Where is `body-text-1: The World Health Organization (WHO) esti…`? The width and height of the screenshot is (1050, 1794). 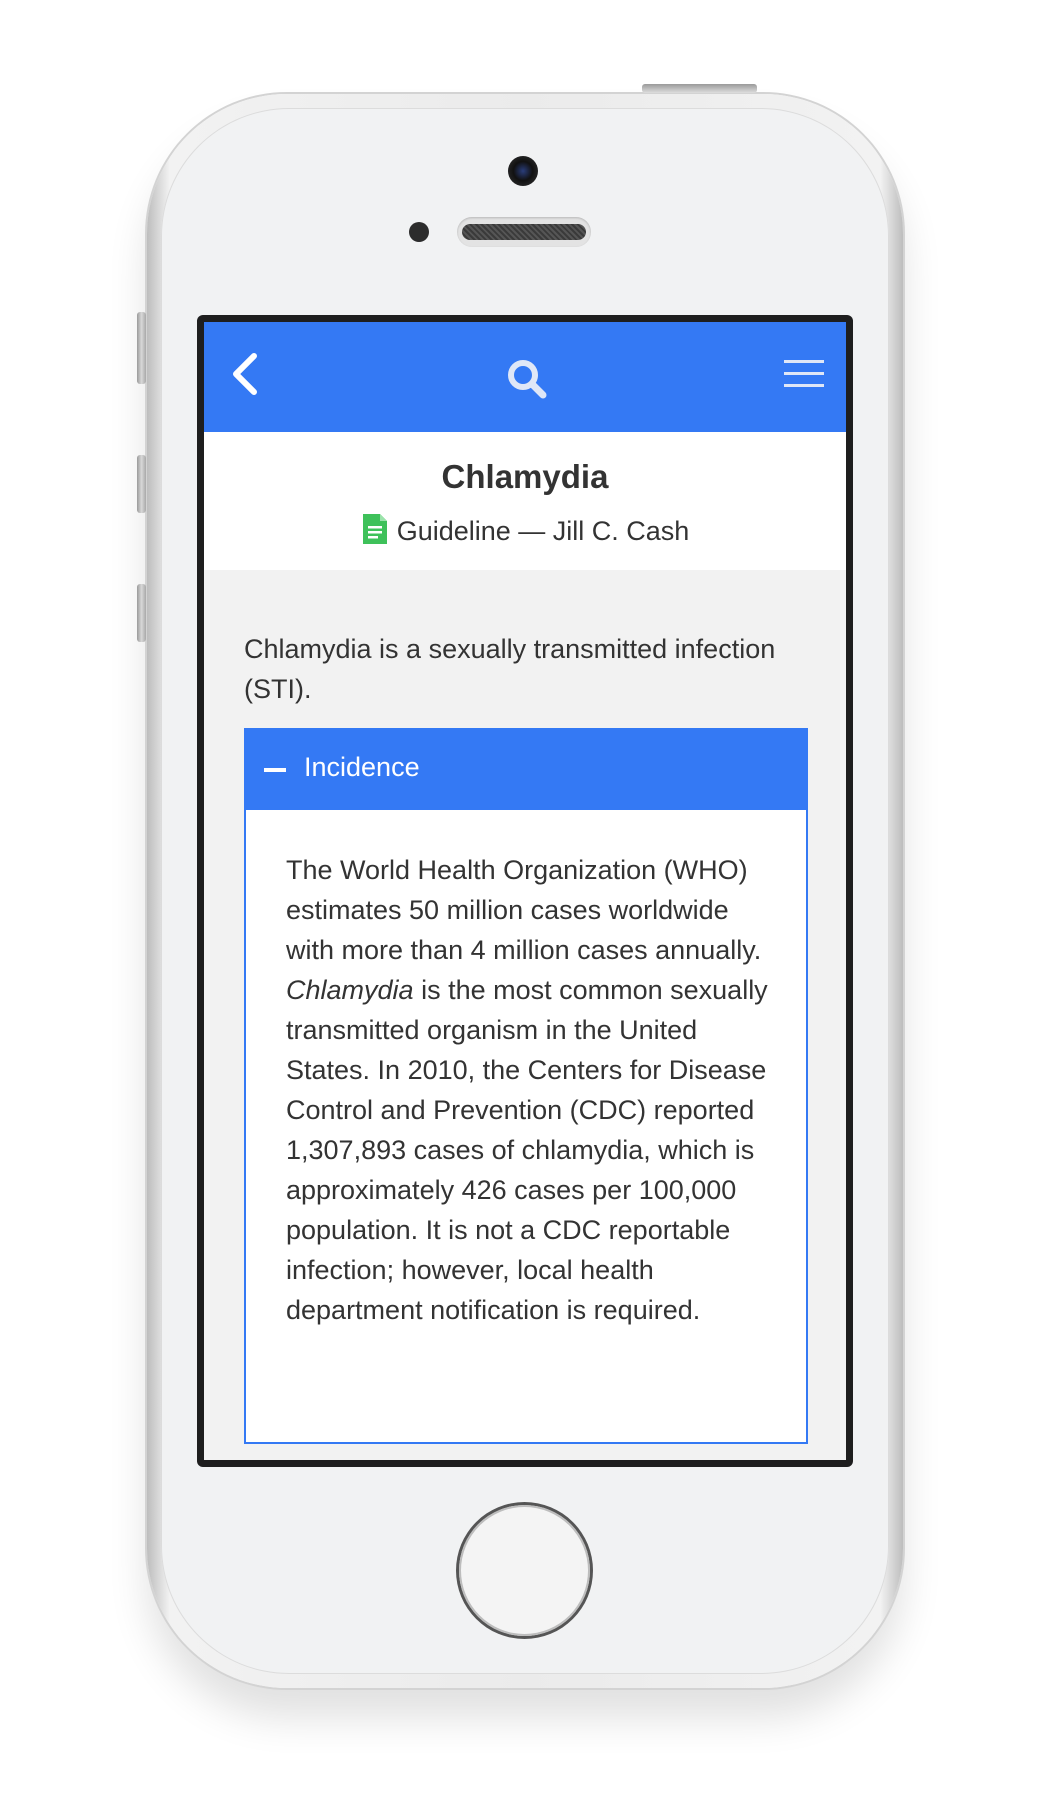
body-text-1: The World Health Organization (WHO) esti… is located at coordinates (524, 910).